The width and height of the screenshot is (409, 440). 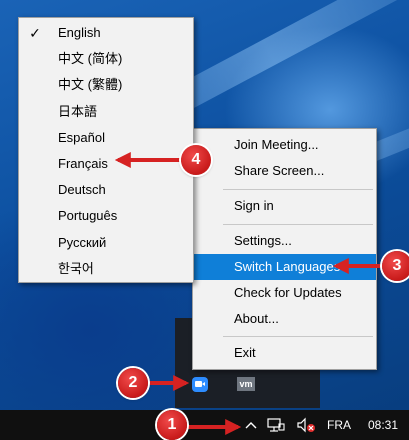 I want to click on callout-badge-3: 3, so click(x=395, y=266).